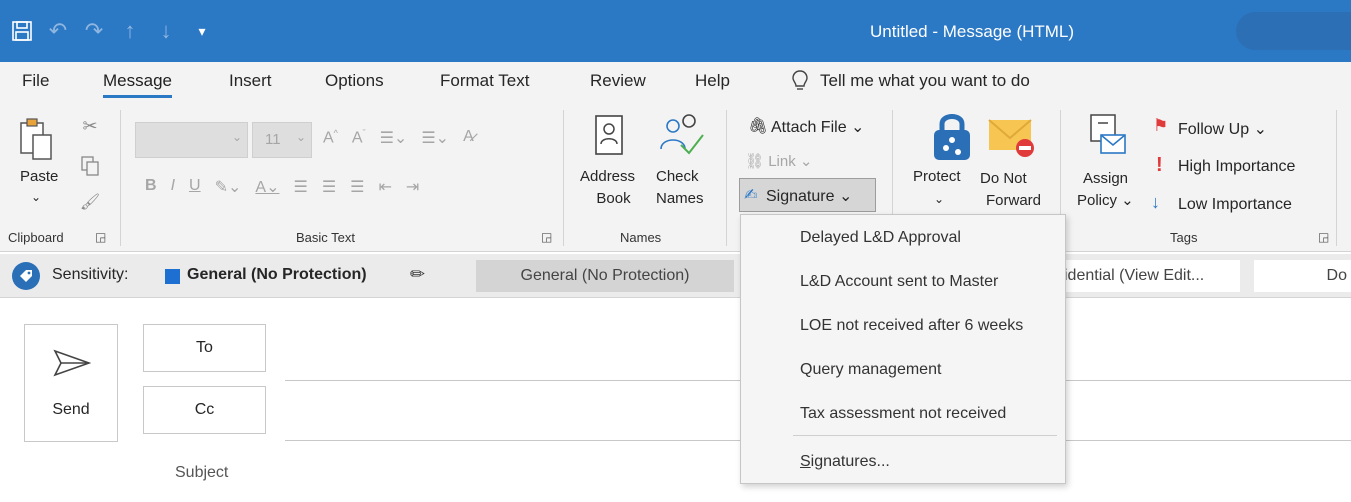  What do you see at coordinates (880, 238) in the screenshot?
I see `signature-item: Delayed L&D Approval` at bounding box center [880, 238].